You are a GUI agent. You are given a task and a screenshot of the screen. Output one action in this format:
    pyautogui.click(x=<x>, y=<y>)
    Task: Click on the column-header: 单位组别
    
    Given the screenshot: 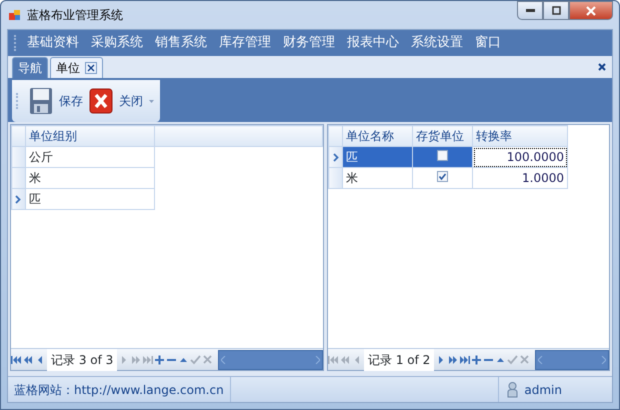 What is the action you would take?
    pyautogui.click(x=89, y=136)
    